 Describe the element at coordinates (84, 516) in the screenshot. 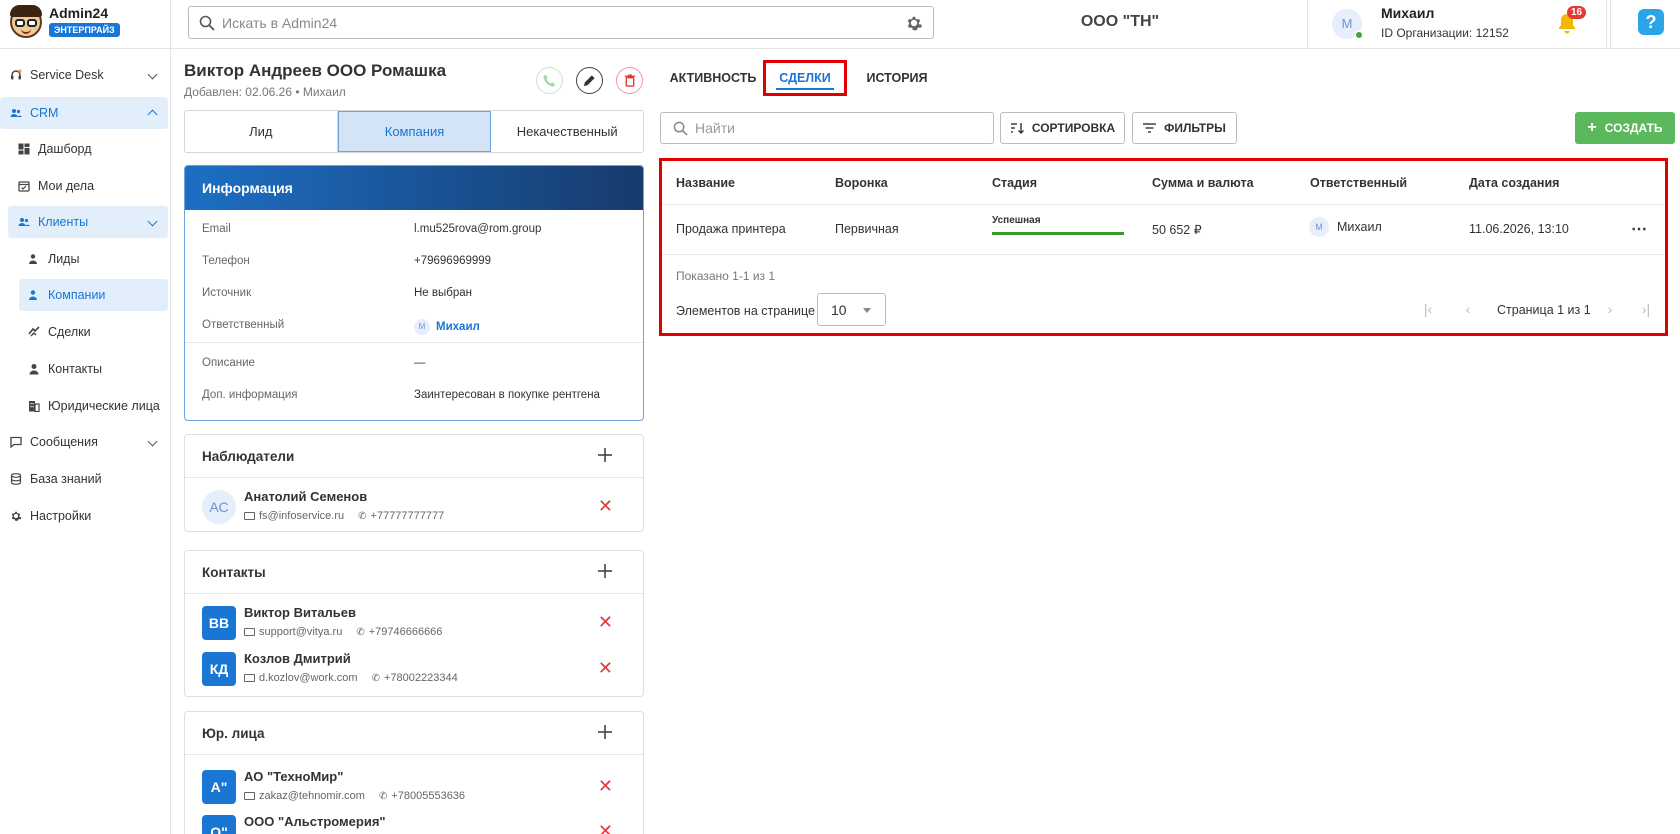

I see `sidebar-item-settings: Настройки` at that location.